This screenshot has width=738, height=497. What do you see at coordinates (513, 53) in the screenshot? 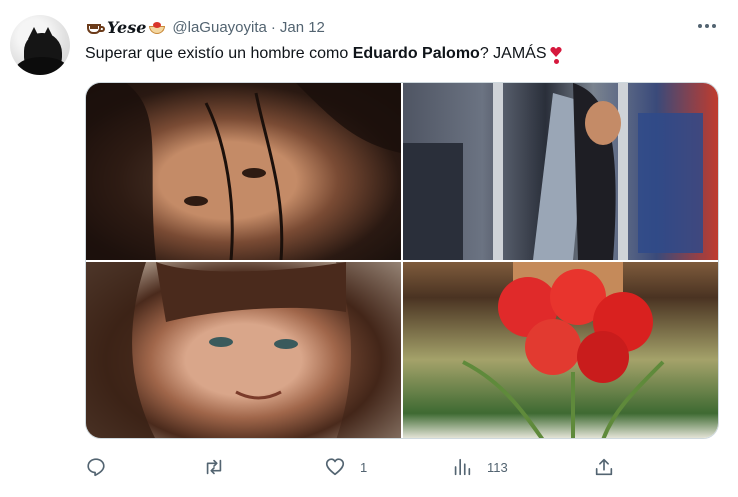
I see `tweet-text-after: ? JAMÁS` at bounding box center [513, 53].